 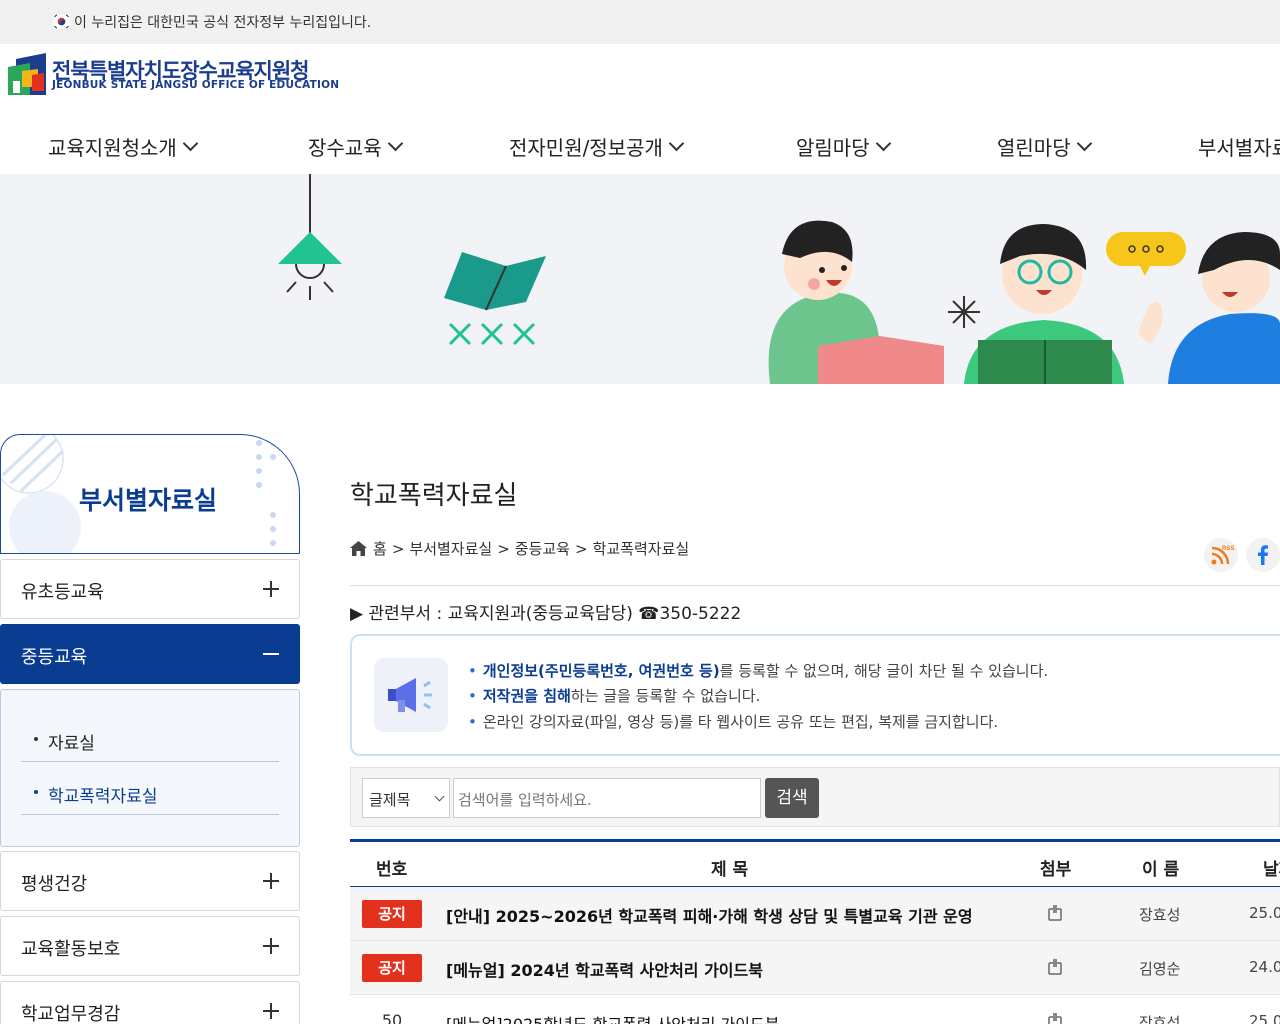 I want to click on gnb-label: 부서별자료실, so click(x=1239, y=148).